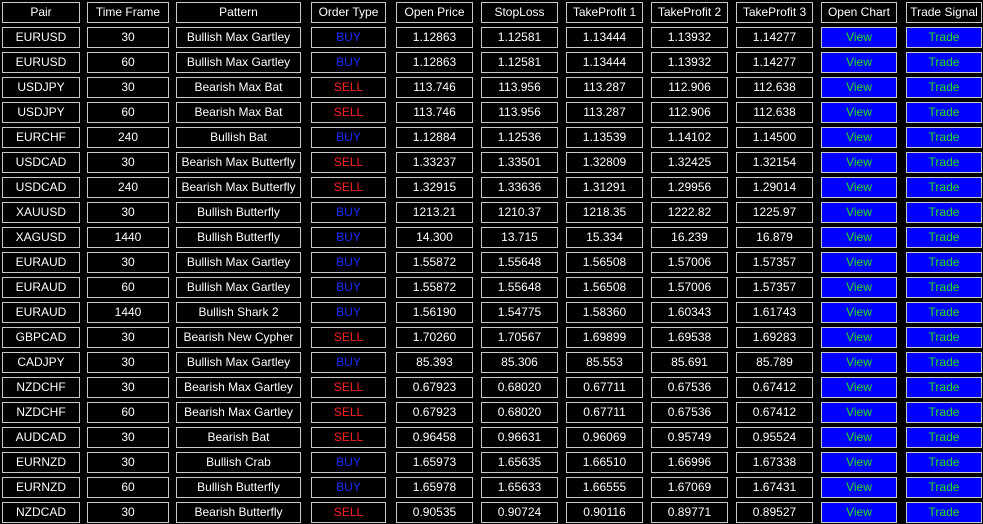 Image resolution: width=983 pixels, height=524 pixels. What do you see at coordinates (519, 112) in the screenshot?
I see `stoploss-cell: 113.956` at bounding box center [519, 112].